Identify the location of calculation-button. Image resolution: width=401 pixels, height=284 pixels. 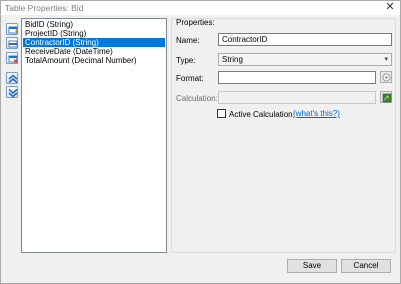
(386, 97).